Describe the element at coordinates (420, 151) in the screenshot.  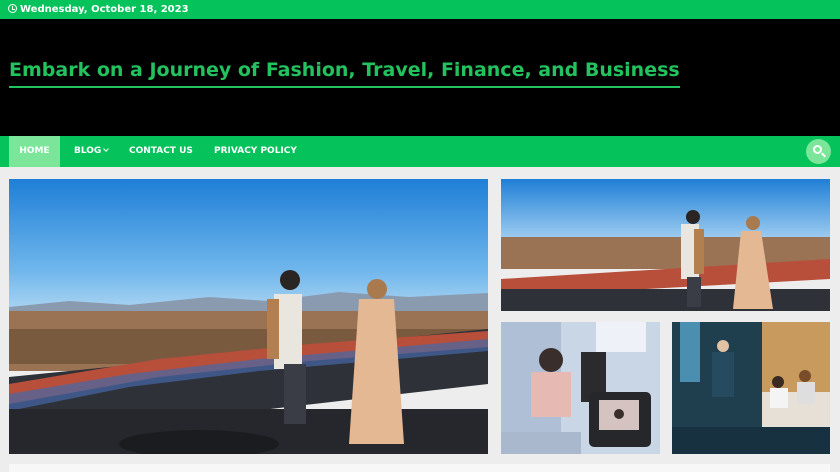
I see `main-navigation: HOME BLOG CONTACT US PRIVACY POLICY` at that location.